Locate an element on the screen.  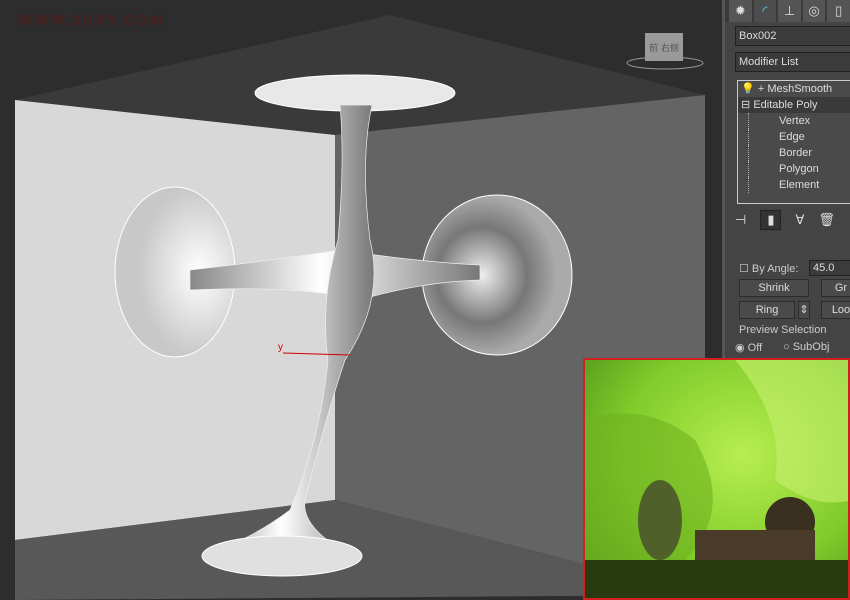
reference-photo is located at coordinates (716, 479).